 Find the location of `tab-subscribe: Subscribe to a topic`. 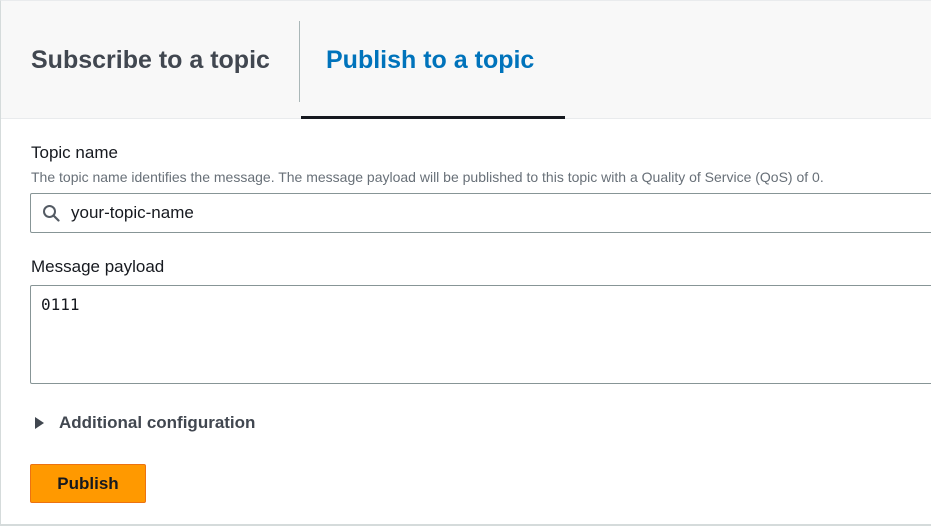

tab-subscribe: Subscribe to a topic is located at coordinates (150, 60).